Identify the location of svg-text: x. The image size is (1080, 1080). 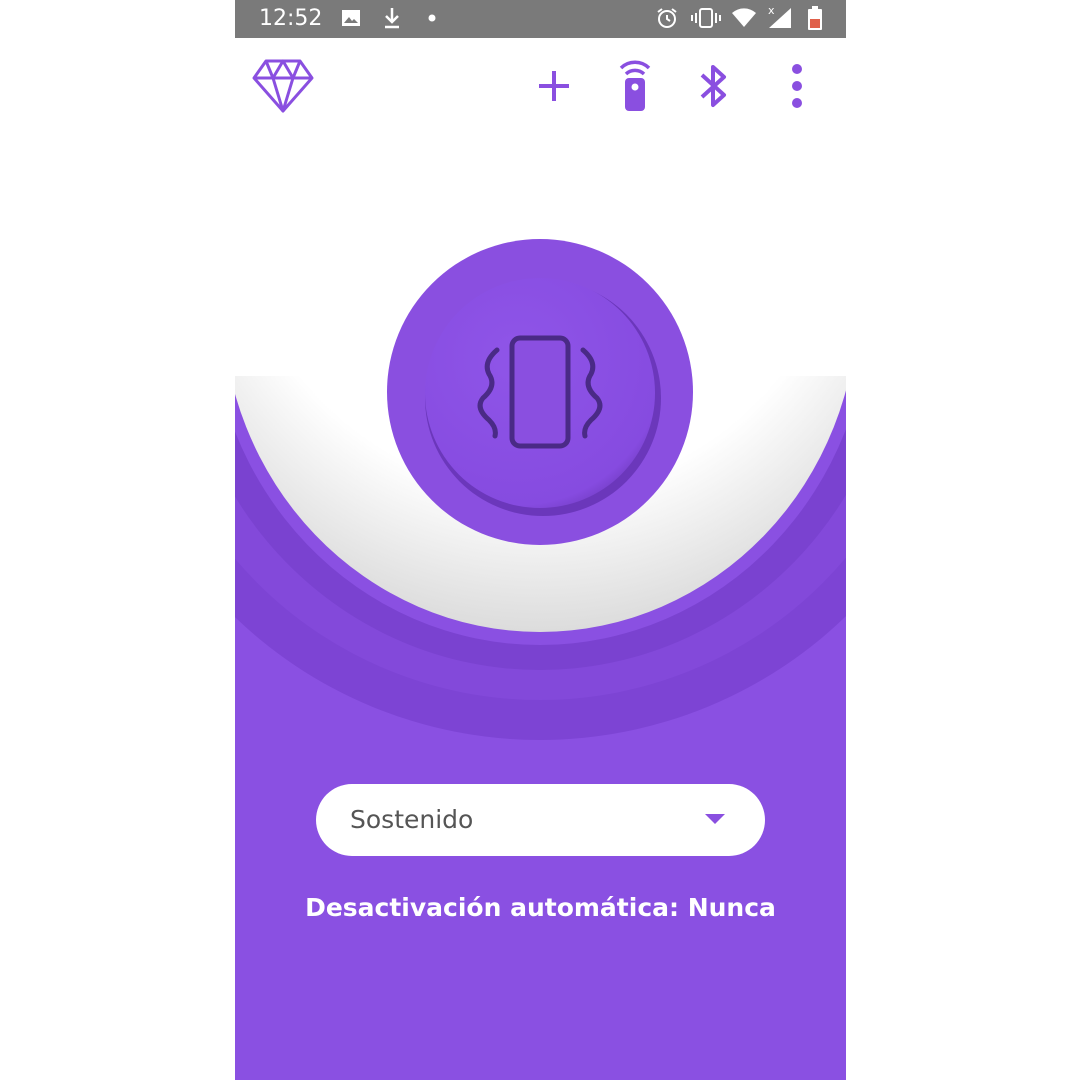
(771, 10).